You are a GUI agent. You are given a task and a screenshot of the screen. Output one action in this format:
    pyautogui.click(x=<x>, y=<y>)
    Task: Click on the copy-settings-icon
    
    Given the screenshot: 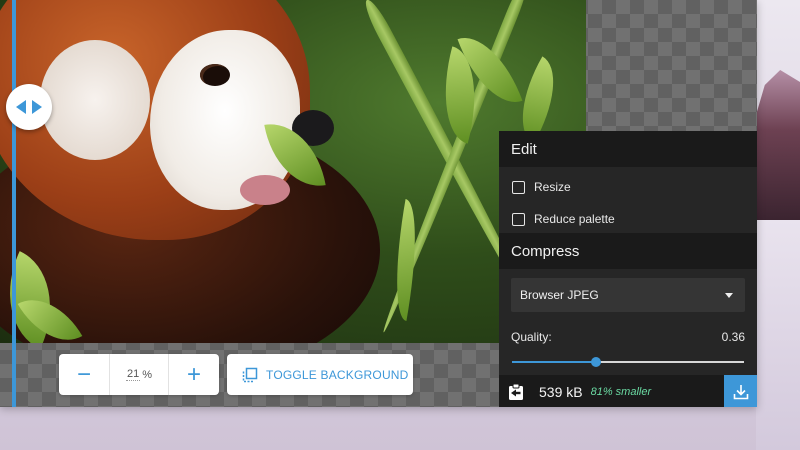 What is the action you would take?
    pyautogui.click(x=516, y=391)
    